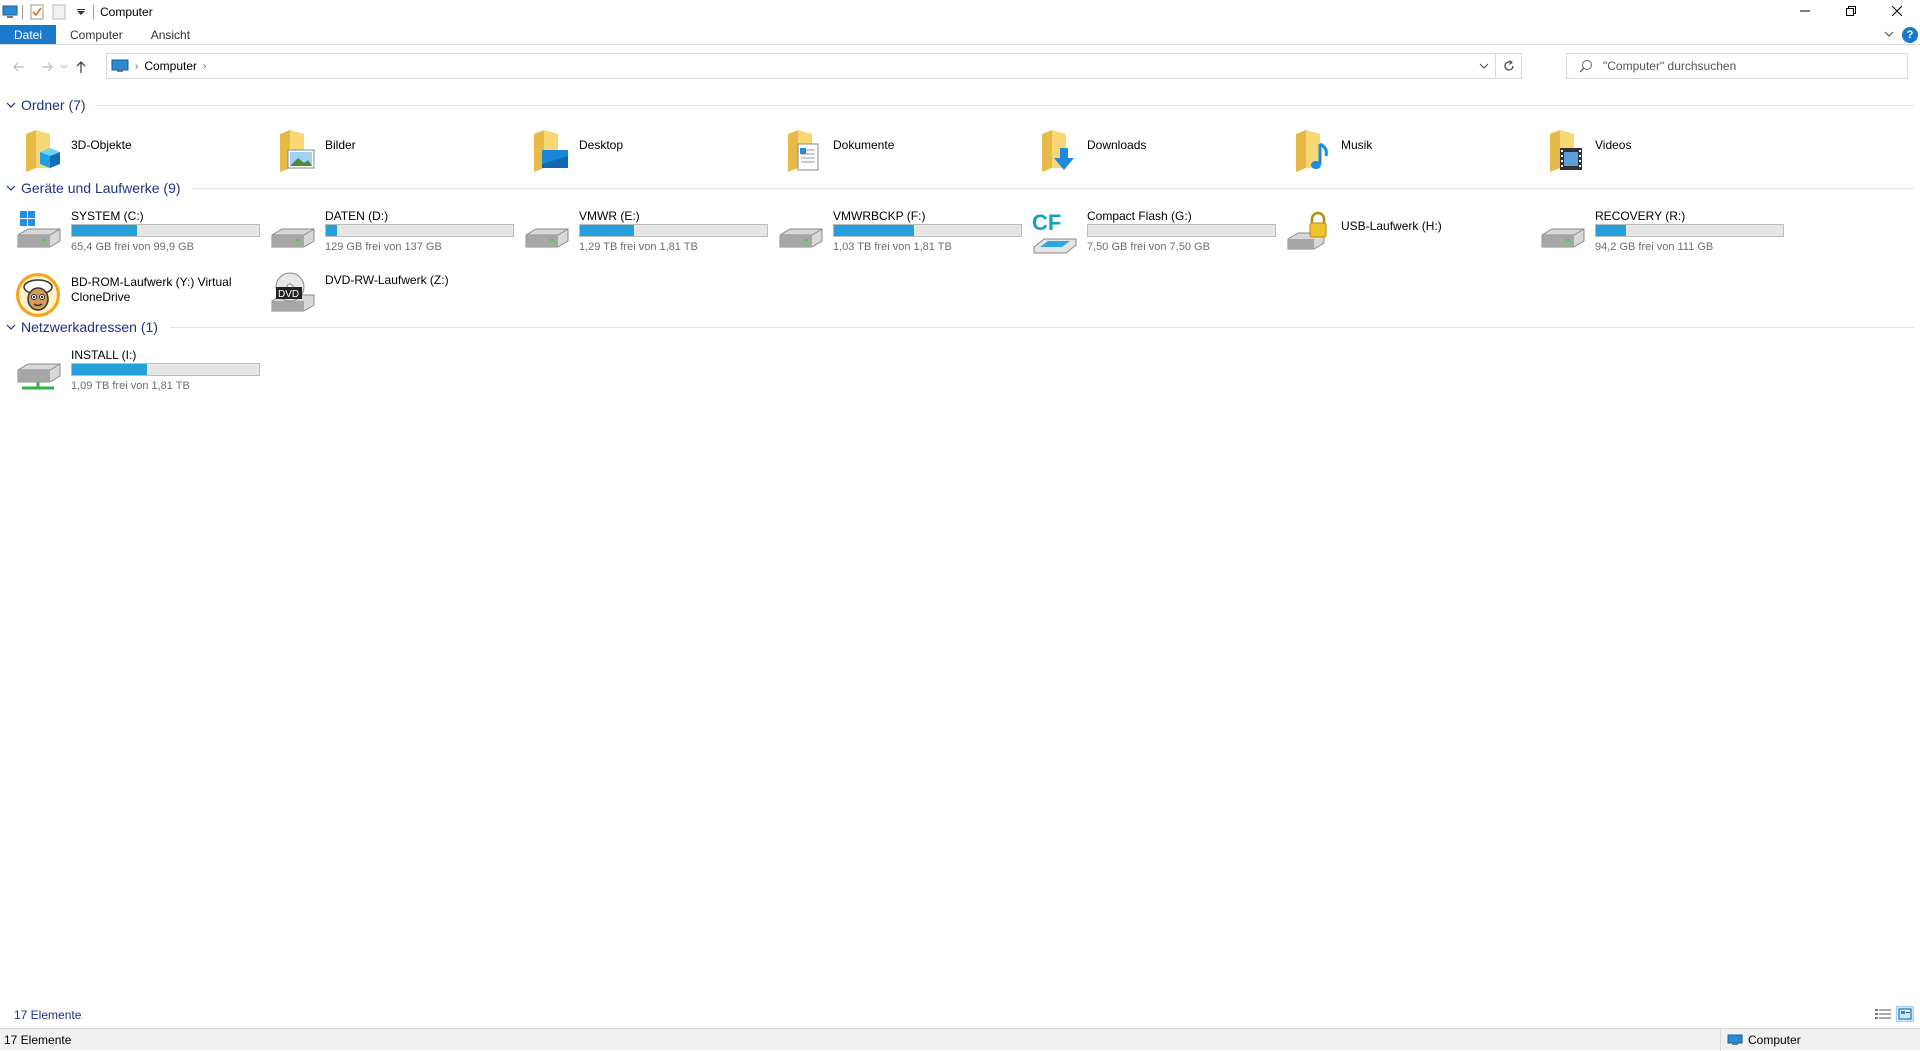 The height and width of the screenshot is (1051, 1920). What do you see at coordinates (47, 67) in the screenshot?
I see `forward-button` at bounding box center [47, 67].